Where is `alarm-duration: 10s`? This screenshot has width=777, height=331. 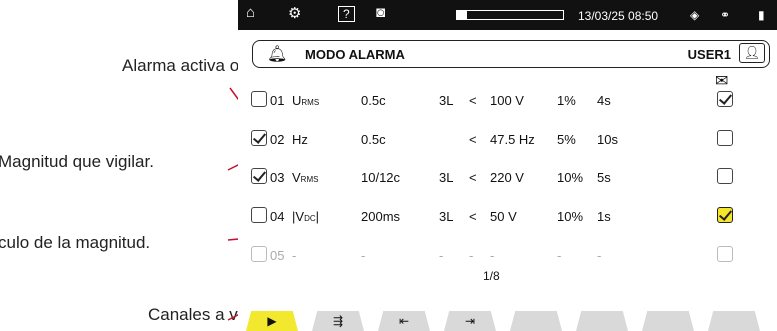
alarm-duration: 10s is located at coordinates (607, 139).